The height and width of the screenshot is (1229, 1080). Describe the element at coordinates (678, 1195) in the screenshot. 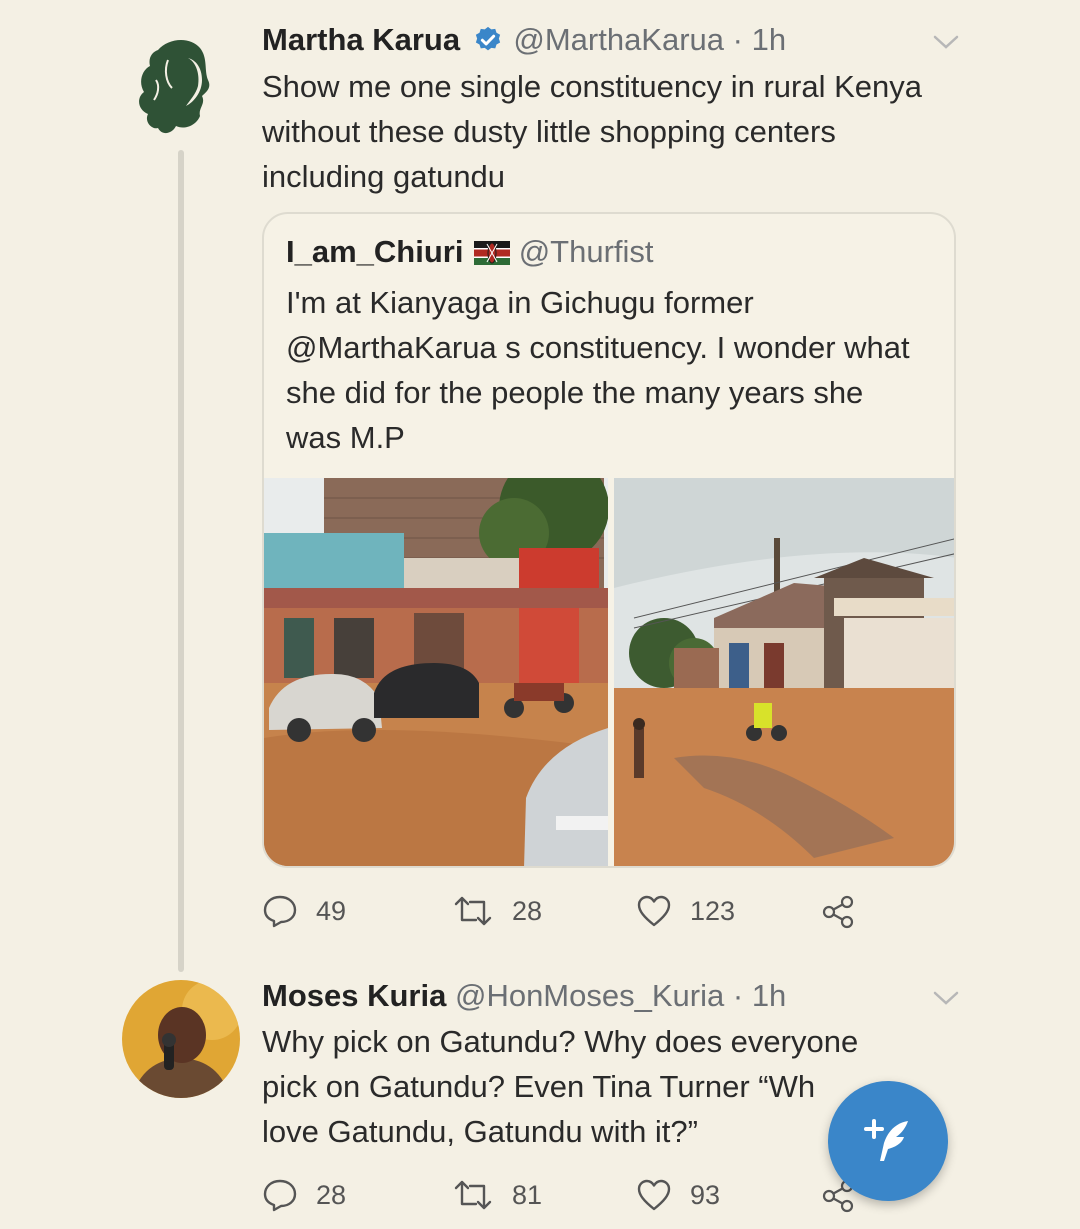

I see `like-button: 93` at that location.